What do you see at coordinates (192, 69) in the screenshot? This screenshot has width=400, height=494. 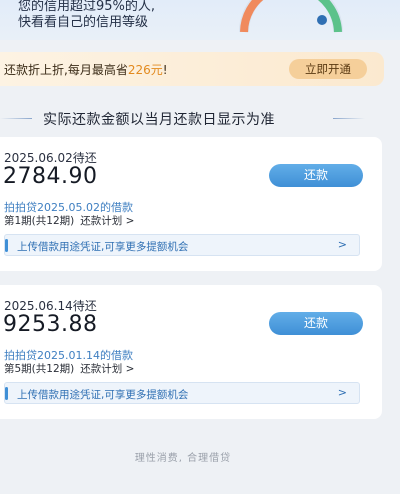 I see `promo-strip: 还款折上折,每月最高省226元! 立即开通` at bounding box center [192, 69].